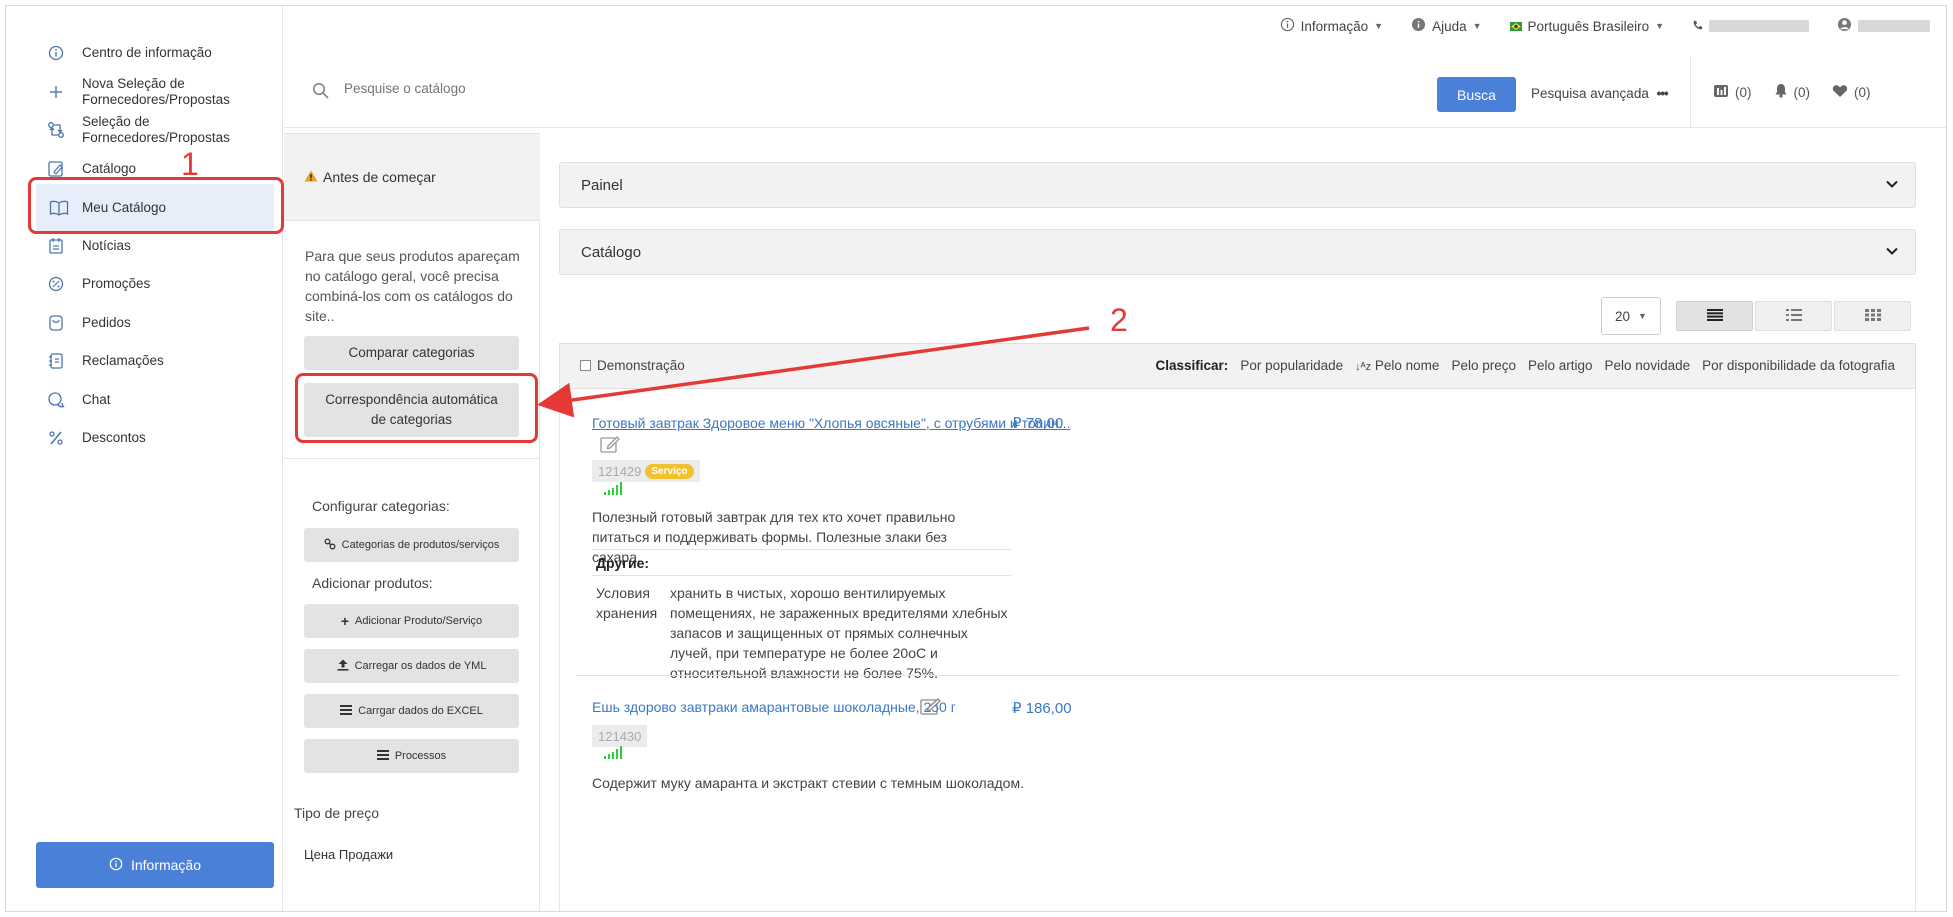 The width and height of the screenshot is (1953, 917). Describe the element at coordinates (123, 360) in the screenshot. I see `sidebar-item-label: Reclamações` at that location.